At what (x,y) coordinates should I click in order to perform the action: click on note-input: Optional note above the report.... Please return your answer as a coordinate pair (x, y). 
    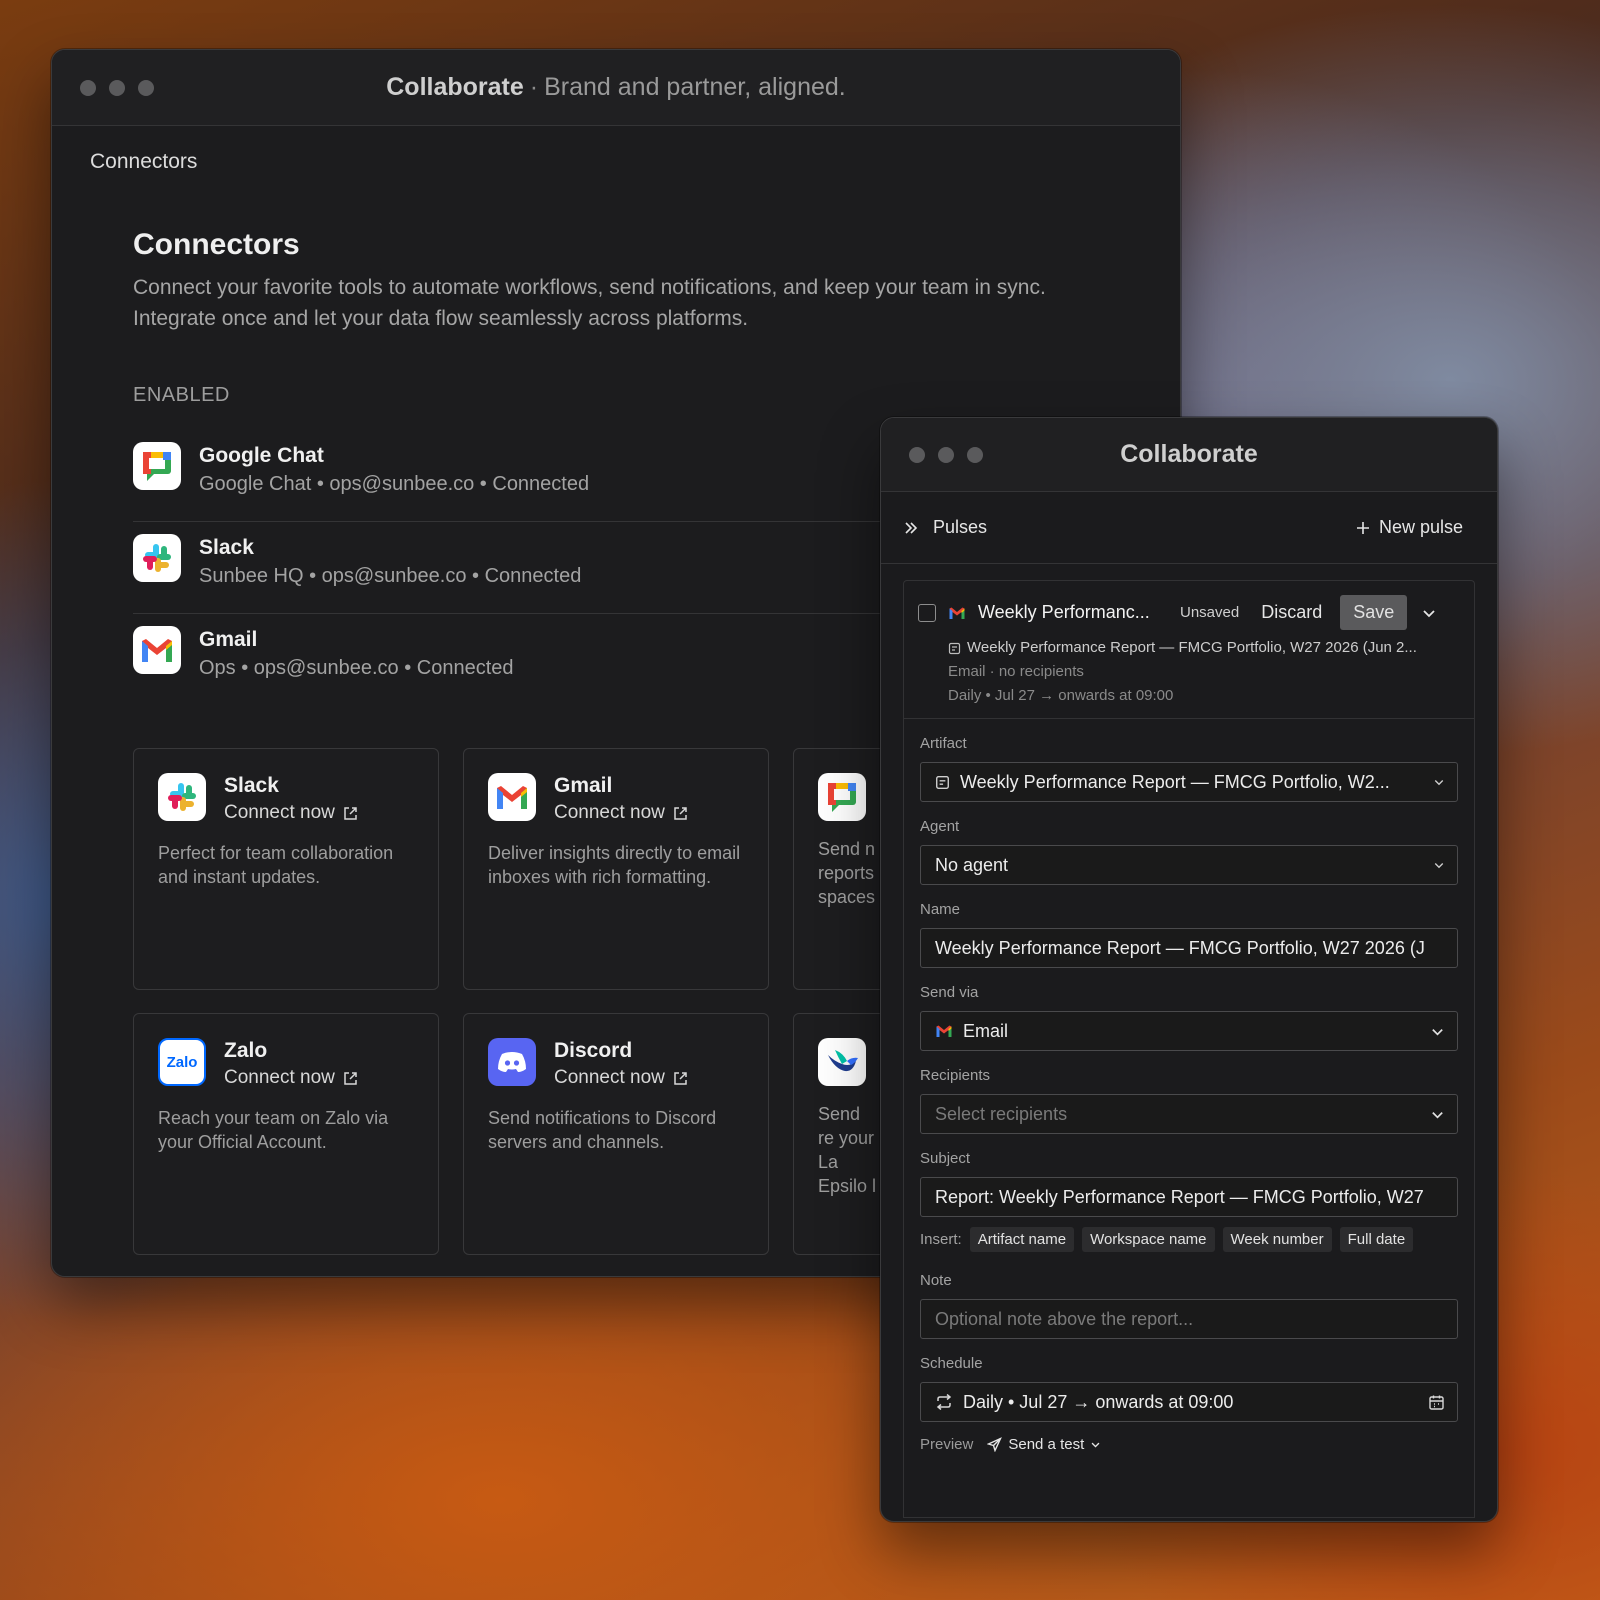
    Looking at the image, I should click on (1189, 1319).